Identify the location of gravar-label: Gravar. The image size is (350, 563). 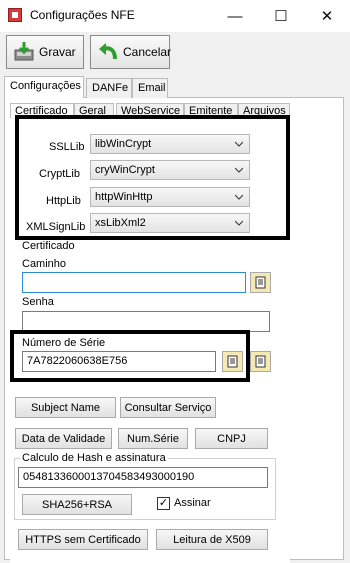
(57, 52).